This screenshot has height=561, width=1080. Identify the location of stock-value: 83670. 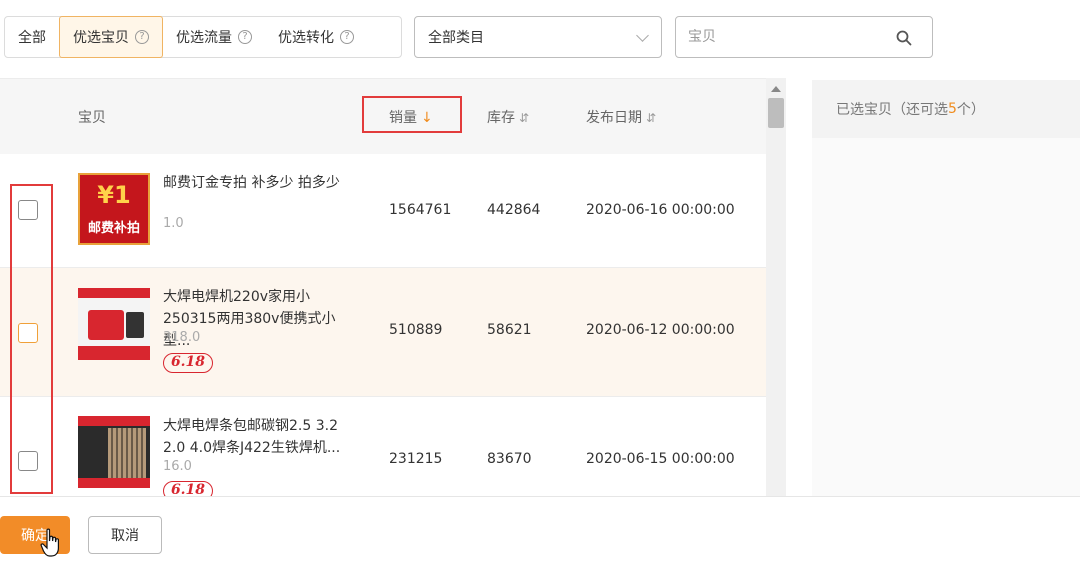
(509, 459).